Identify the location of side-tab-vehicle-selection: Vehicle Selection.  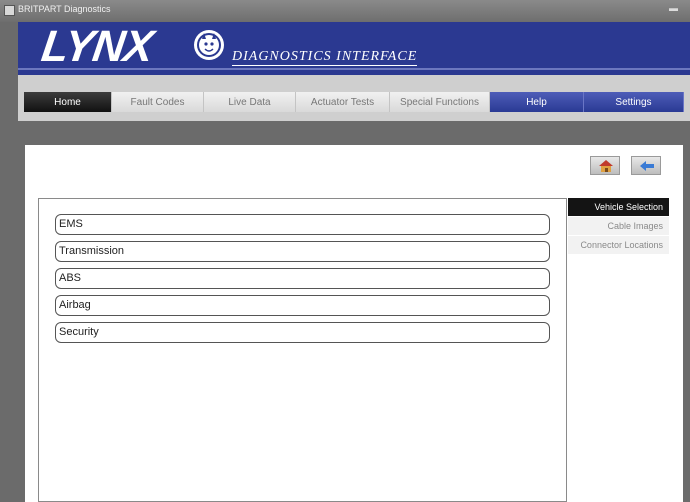
(618, 207).